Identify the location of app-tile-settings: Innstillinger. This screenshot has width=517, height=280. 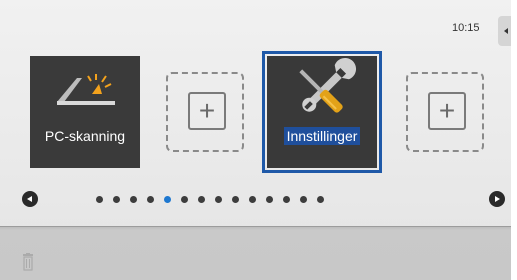
(322, 112).